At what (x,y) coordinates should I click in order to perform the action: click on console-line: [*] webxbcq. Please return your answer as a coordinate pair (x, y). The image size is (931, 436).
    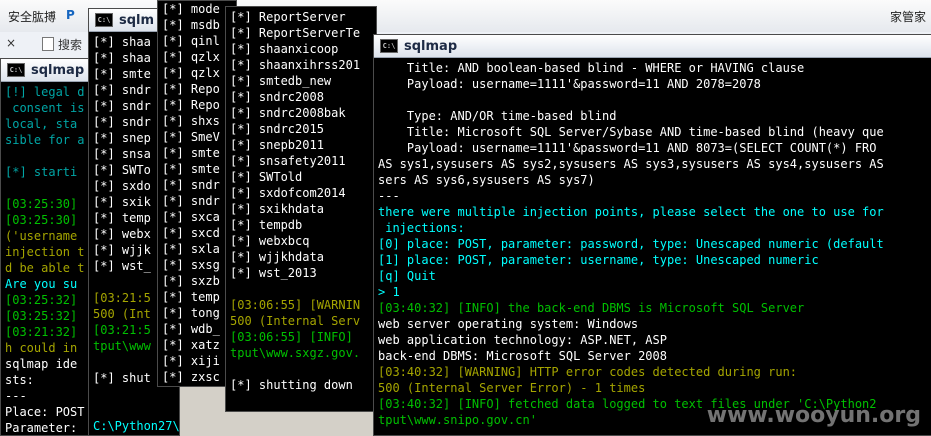
    Looking at the image, I should click on (270, 241).